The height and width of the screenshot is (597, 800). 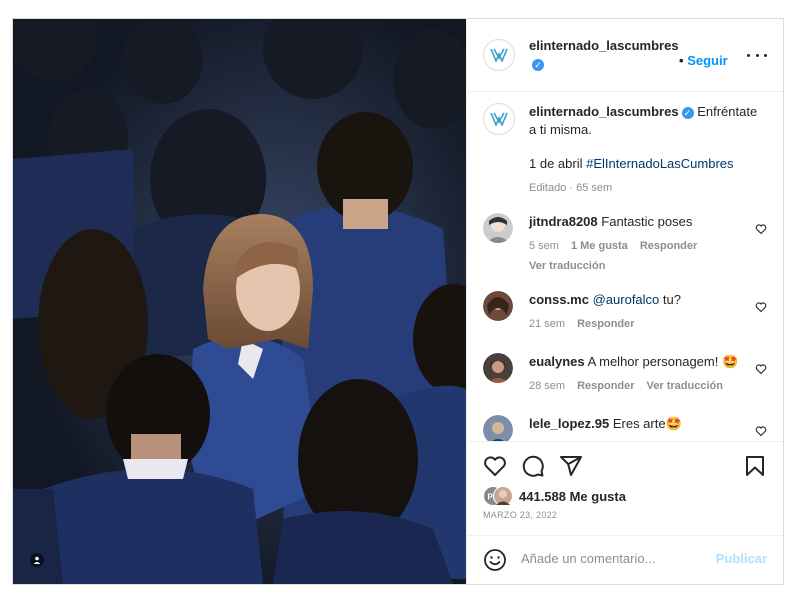 What do you see at coordinates (495, 466) in the screenshot?
I see `heart-icon` at bounding box center [495, 466].